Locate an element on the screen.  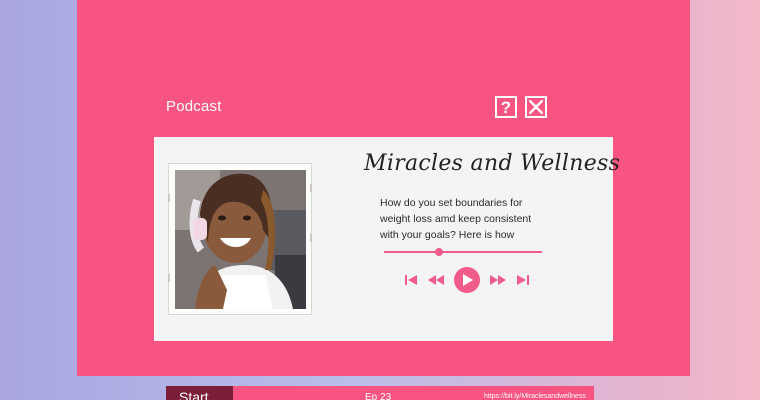
playback-controls is located at coordinates (467, 280).